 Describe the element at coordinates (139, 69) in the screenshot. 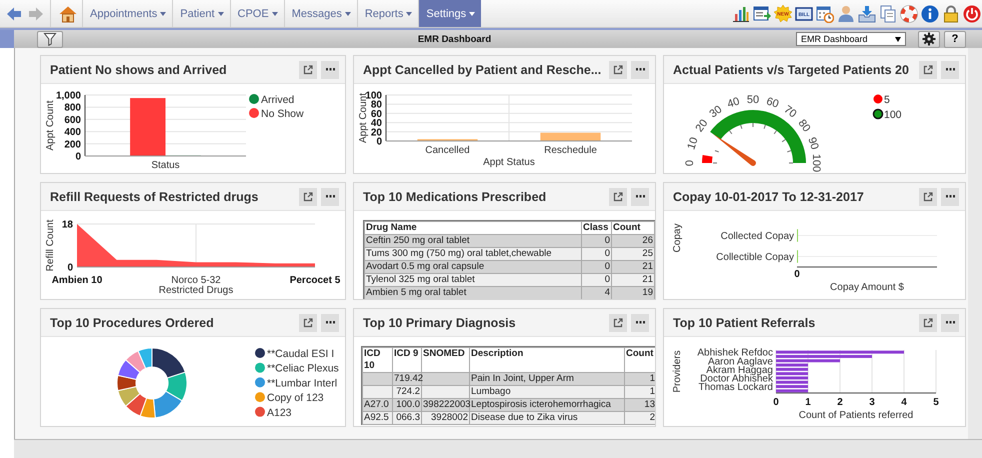

I see `card-title: Patient No shows and Arrived` at that location.